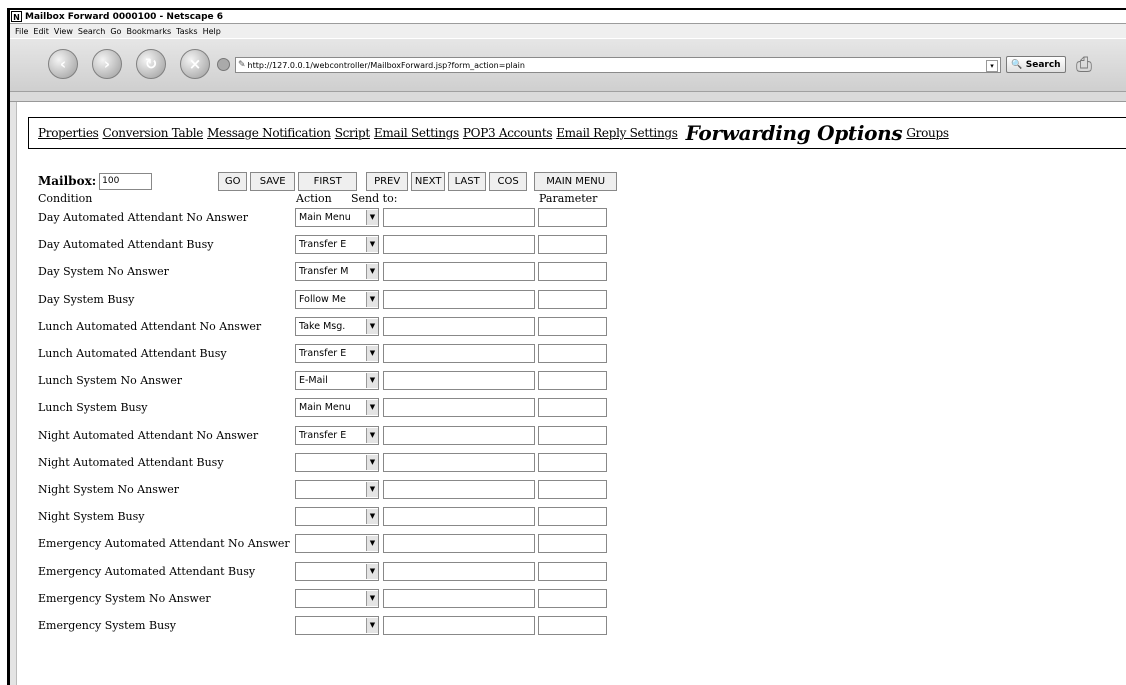 Image resolution: width=1126 pixels, height=685 pixels. What do you see at coordinates (63, 64) in the screenshot?
I see `back-icon: ‹` at bounding box center [63, 64].